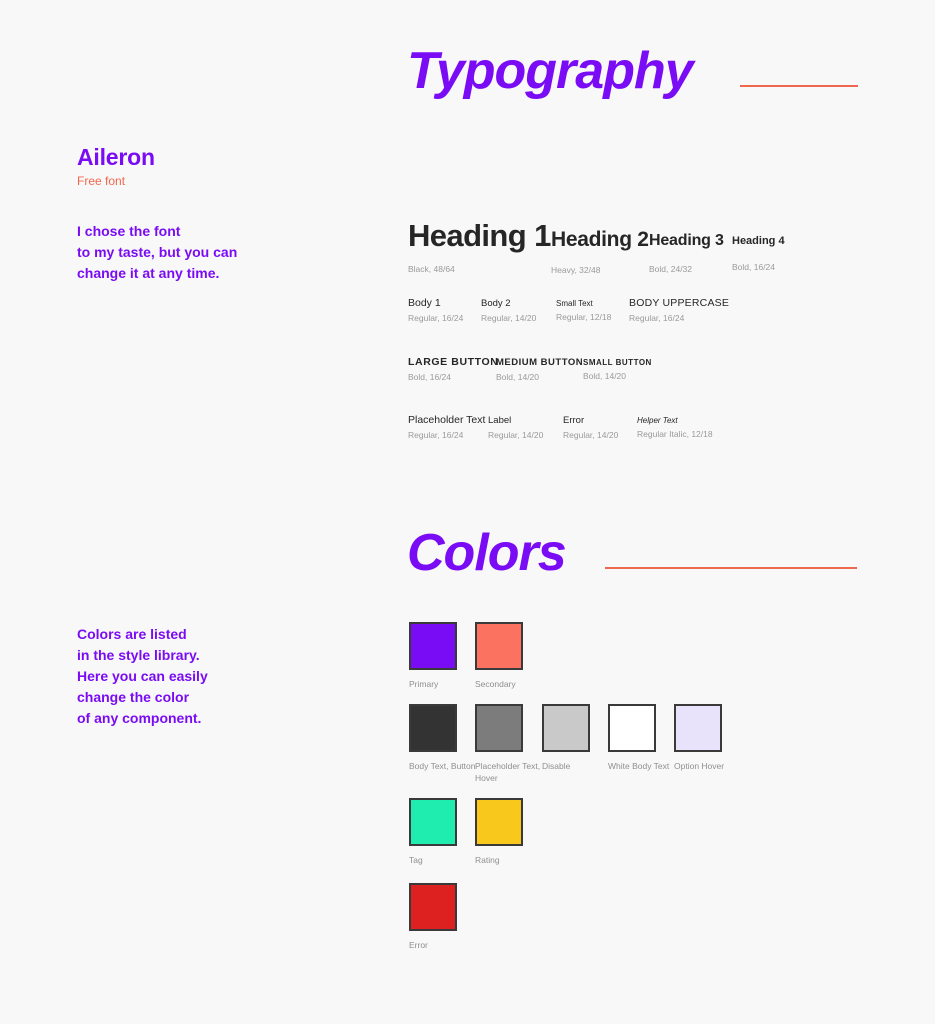  Describe the element at coordinates (487, 860) in the screenshot. I see `color-swatch-label: Rating` at that location.